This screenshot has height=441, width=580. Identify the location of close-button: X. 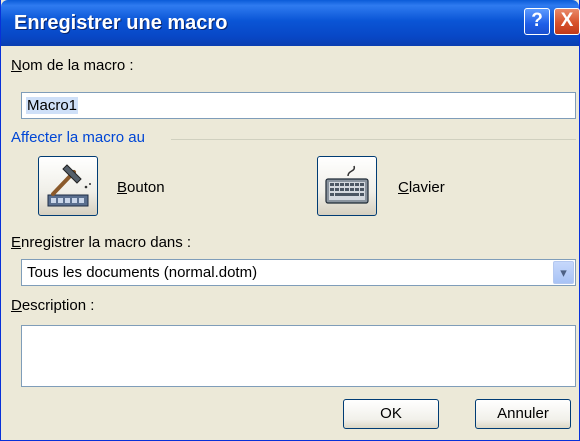
(567, 21).